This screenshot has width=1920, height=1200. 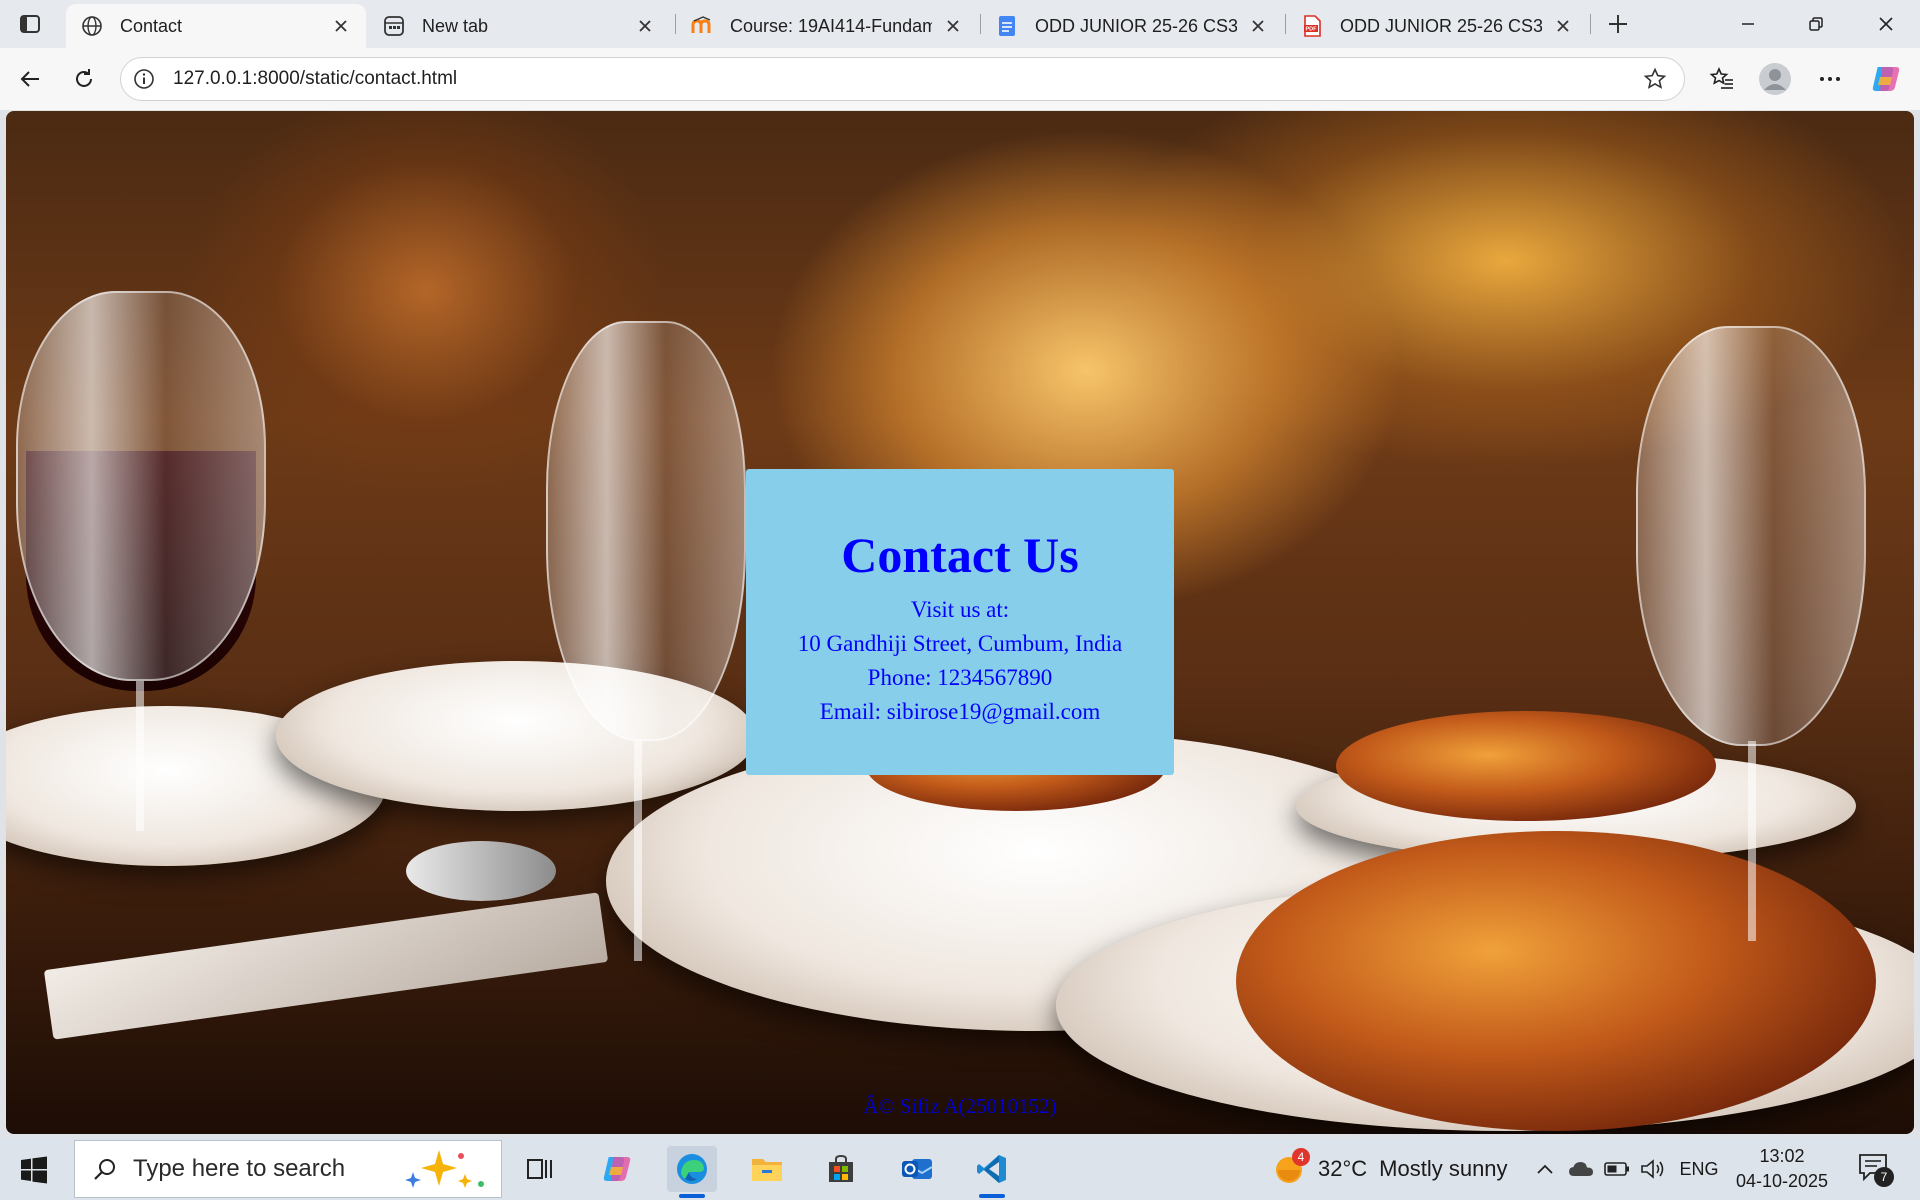 I want to click on plus-icon, so click(x=1618, y=24).